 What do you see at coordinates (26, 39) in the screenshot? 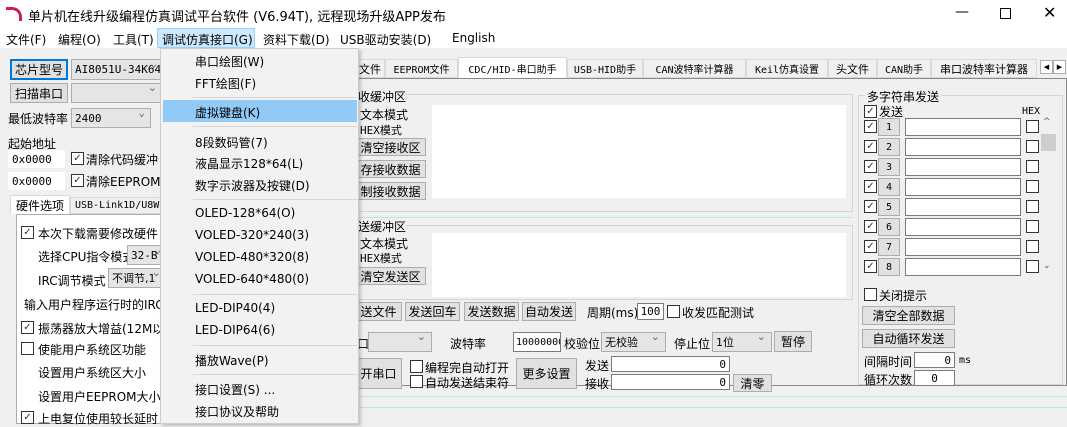
I see `menu-file: 文件(F)` at bounding box center [26, 39].